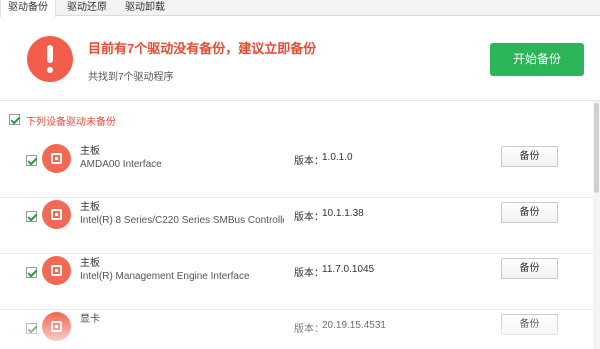 Image resolution: width=600 pixels, height=349 pixels. Describe the element at coordinates (343, 213) in the screenshot. I see `device-version: 10.1.1.38` at that location.